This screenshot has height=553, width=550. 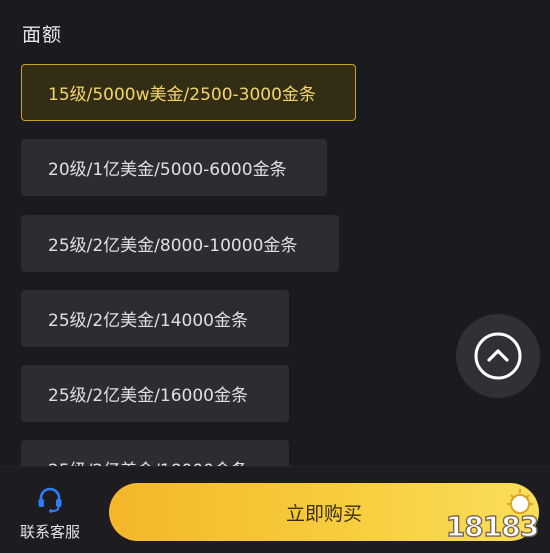 I want to click on option-15-5000w: 15级/5000w美金/2500-3000金条, so click(x=188, y=92).